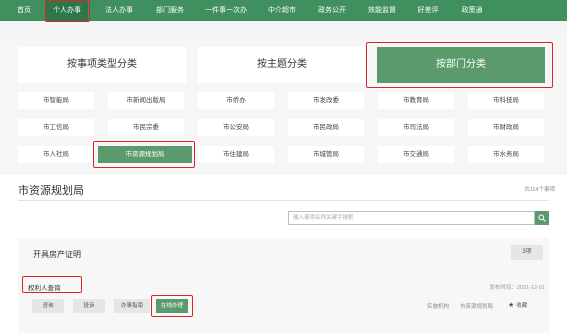 This screenshot has height=333, width=567. What do you see at coordinates (146, 100) in the screenshot?
I see `dept-item: 市新闻出版局` at bounding box center [146, 100].